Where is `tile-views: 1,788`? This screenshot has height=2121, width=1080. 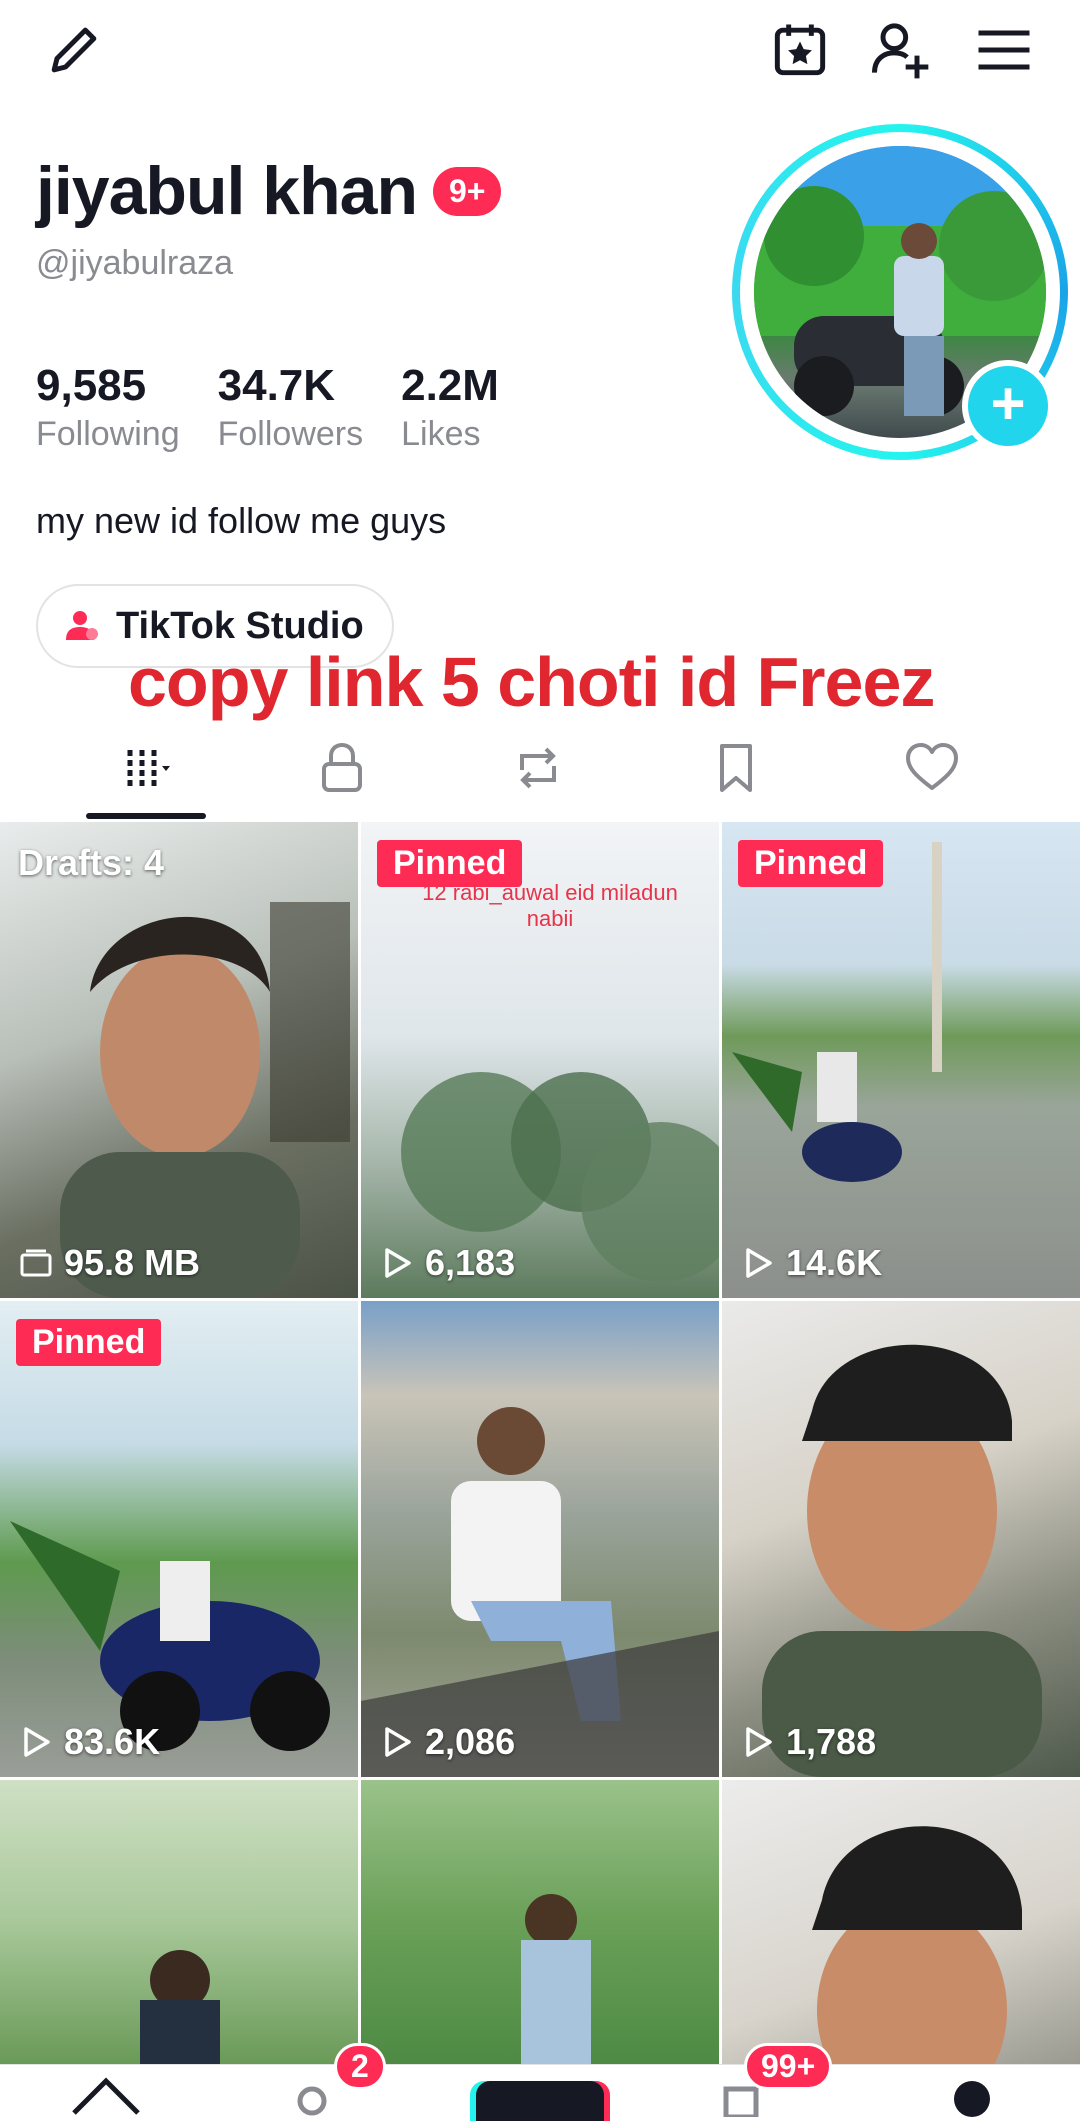
tile-views: 1,788 is located at coordinates (808, 1742).